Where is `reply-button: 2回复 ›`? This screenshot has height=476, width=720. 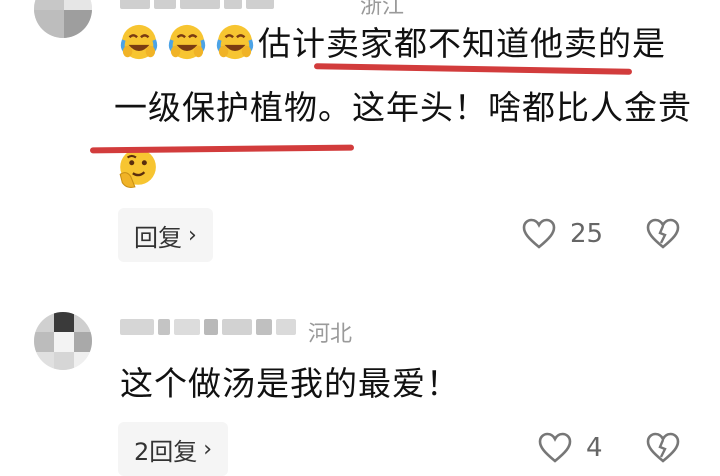 reply-button: 2回复 › is located at coordinates (173, 449).